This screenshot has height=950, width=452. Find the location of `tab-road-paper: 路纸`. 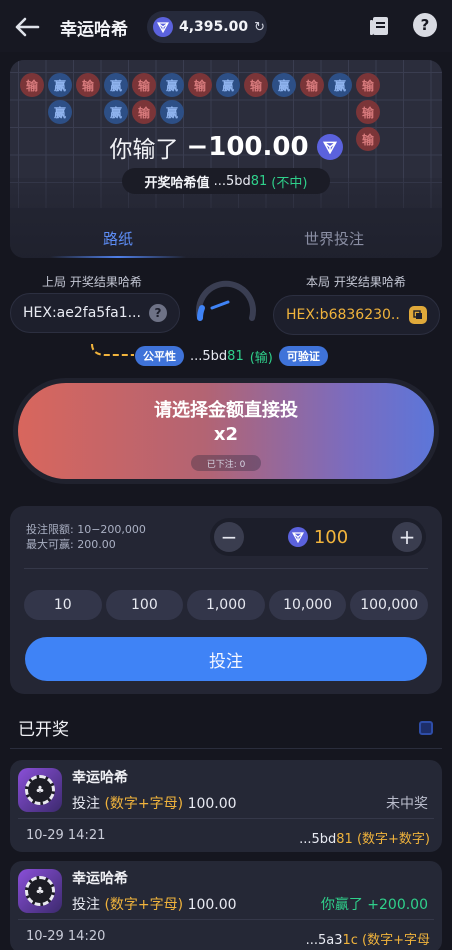

tab-road-paper: 路纸 is located at coordinates (118, 238).